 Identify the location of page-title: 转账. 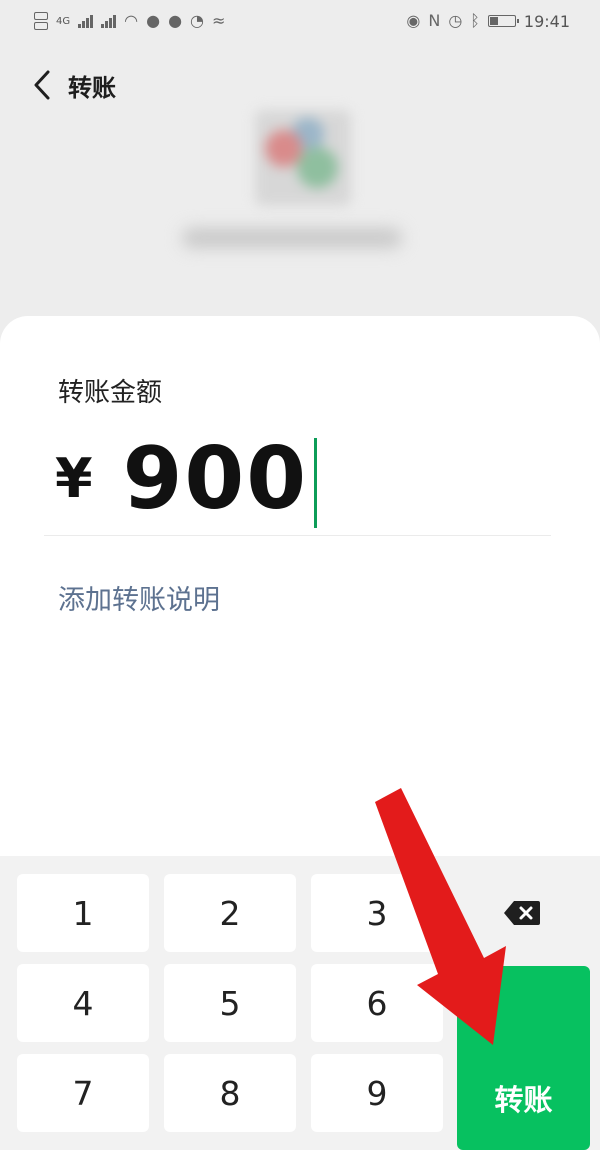
(92, 87).